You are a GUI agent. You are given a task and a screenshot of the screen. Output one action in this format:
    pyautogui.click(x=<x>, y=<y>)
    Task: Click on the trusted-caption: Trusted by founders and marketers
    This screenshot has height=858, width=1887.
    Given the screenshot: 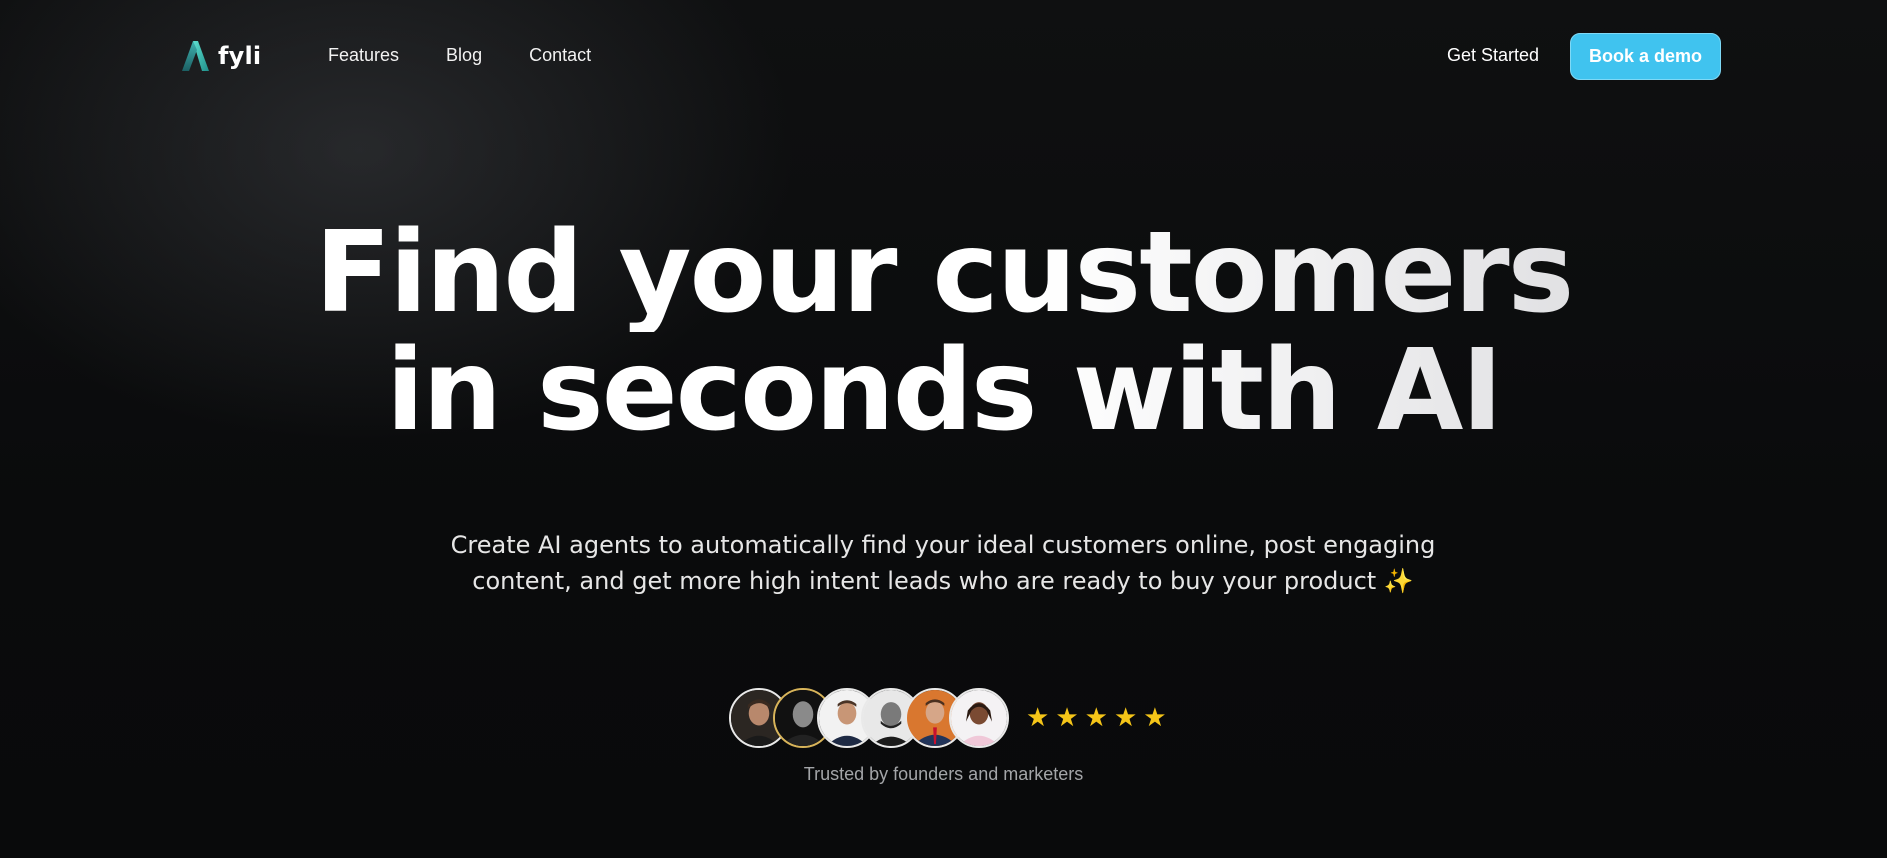 What is the action you would take?
    pyautogui.click(x=943, y=774)
    